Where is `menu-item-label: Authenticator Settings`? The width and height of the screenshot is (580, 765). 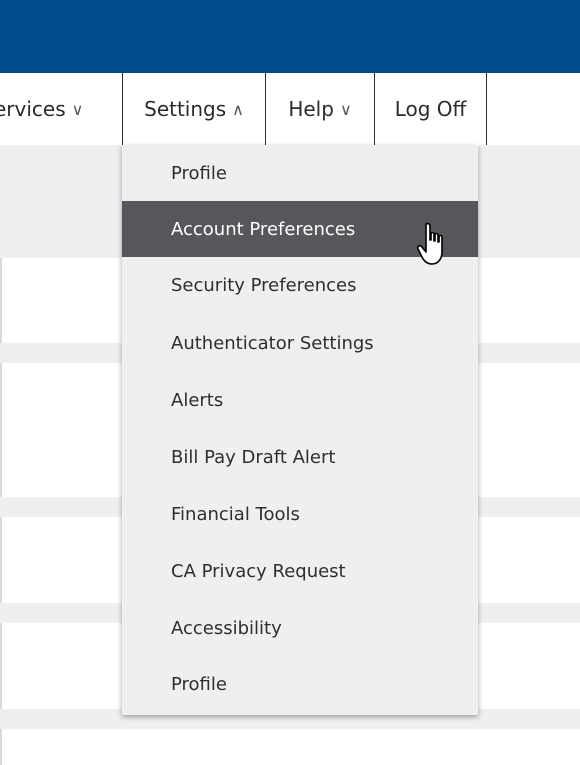
menu-item-label: Authenticator Settings is located at coordinates (272, 343).